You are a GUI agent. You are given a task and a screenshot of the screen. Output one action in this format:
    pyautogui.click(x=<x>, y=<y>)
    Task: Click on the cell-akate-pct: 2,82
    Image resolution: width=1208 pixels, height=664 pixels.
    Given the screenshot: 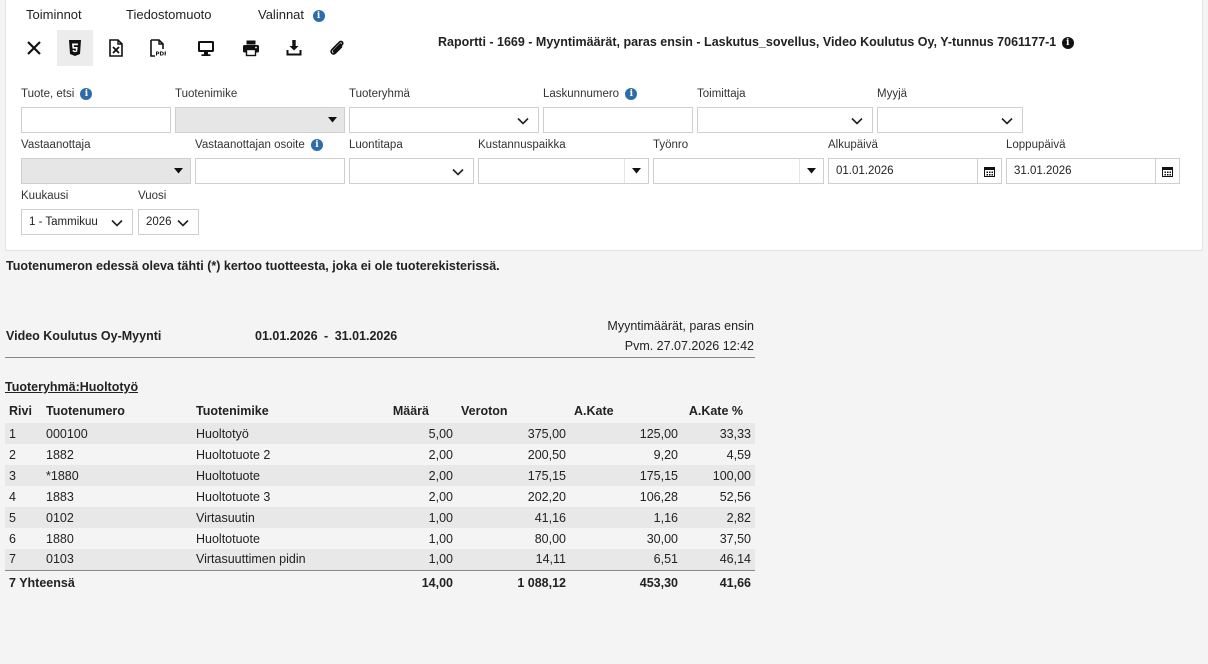 What is the action you would take?
    pyautogui.click(x=718, y=517)
    